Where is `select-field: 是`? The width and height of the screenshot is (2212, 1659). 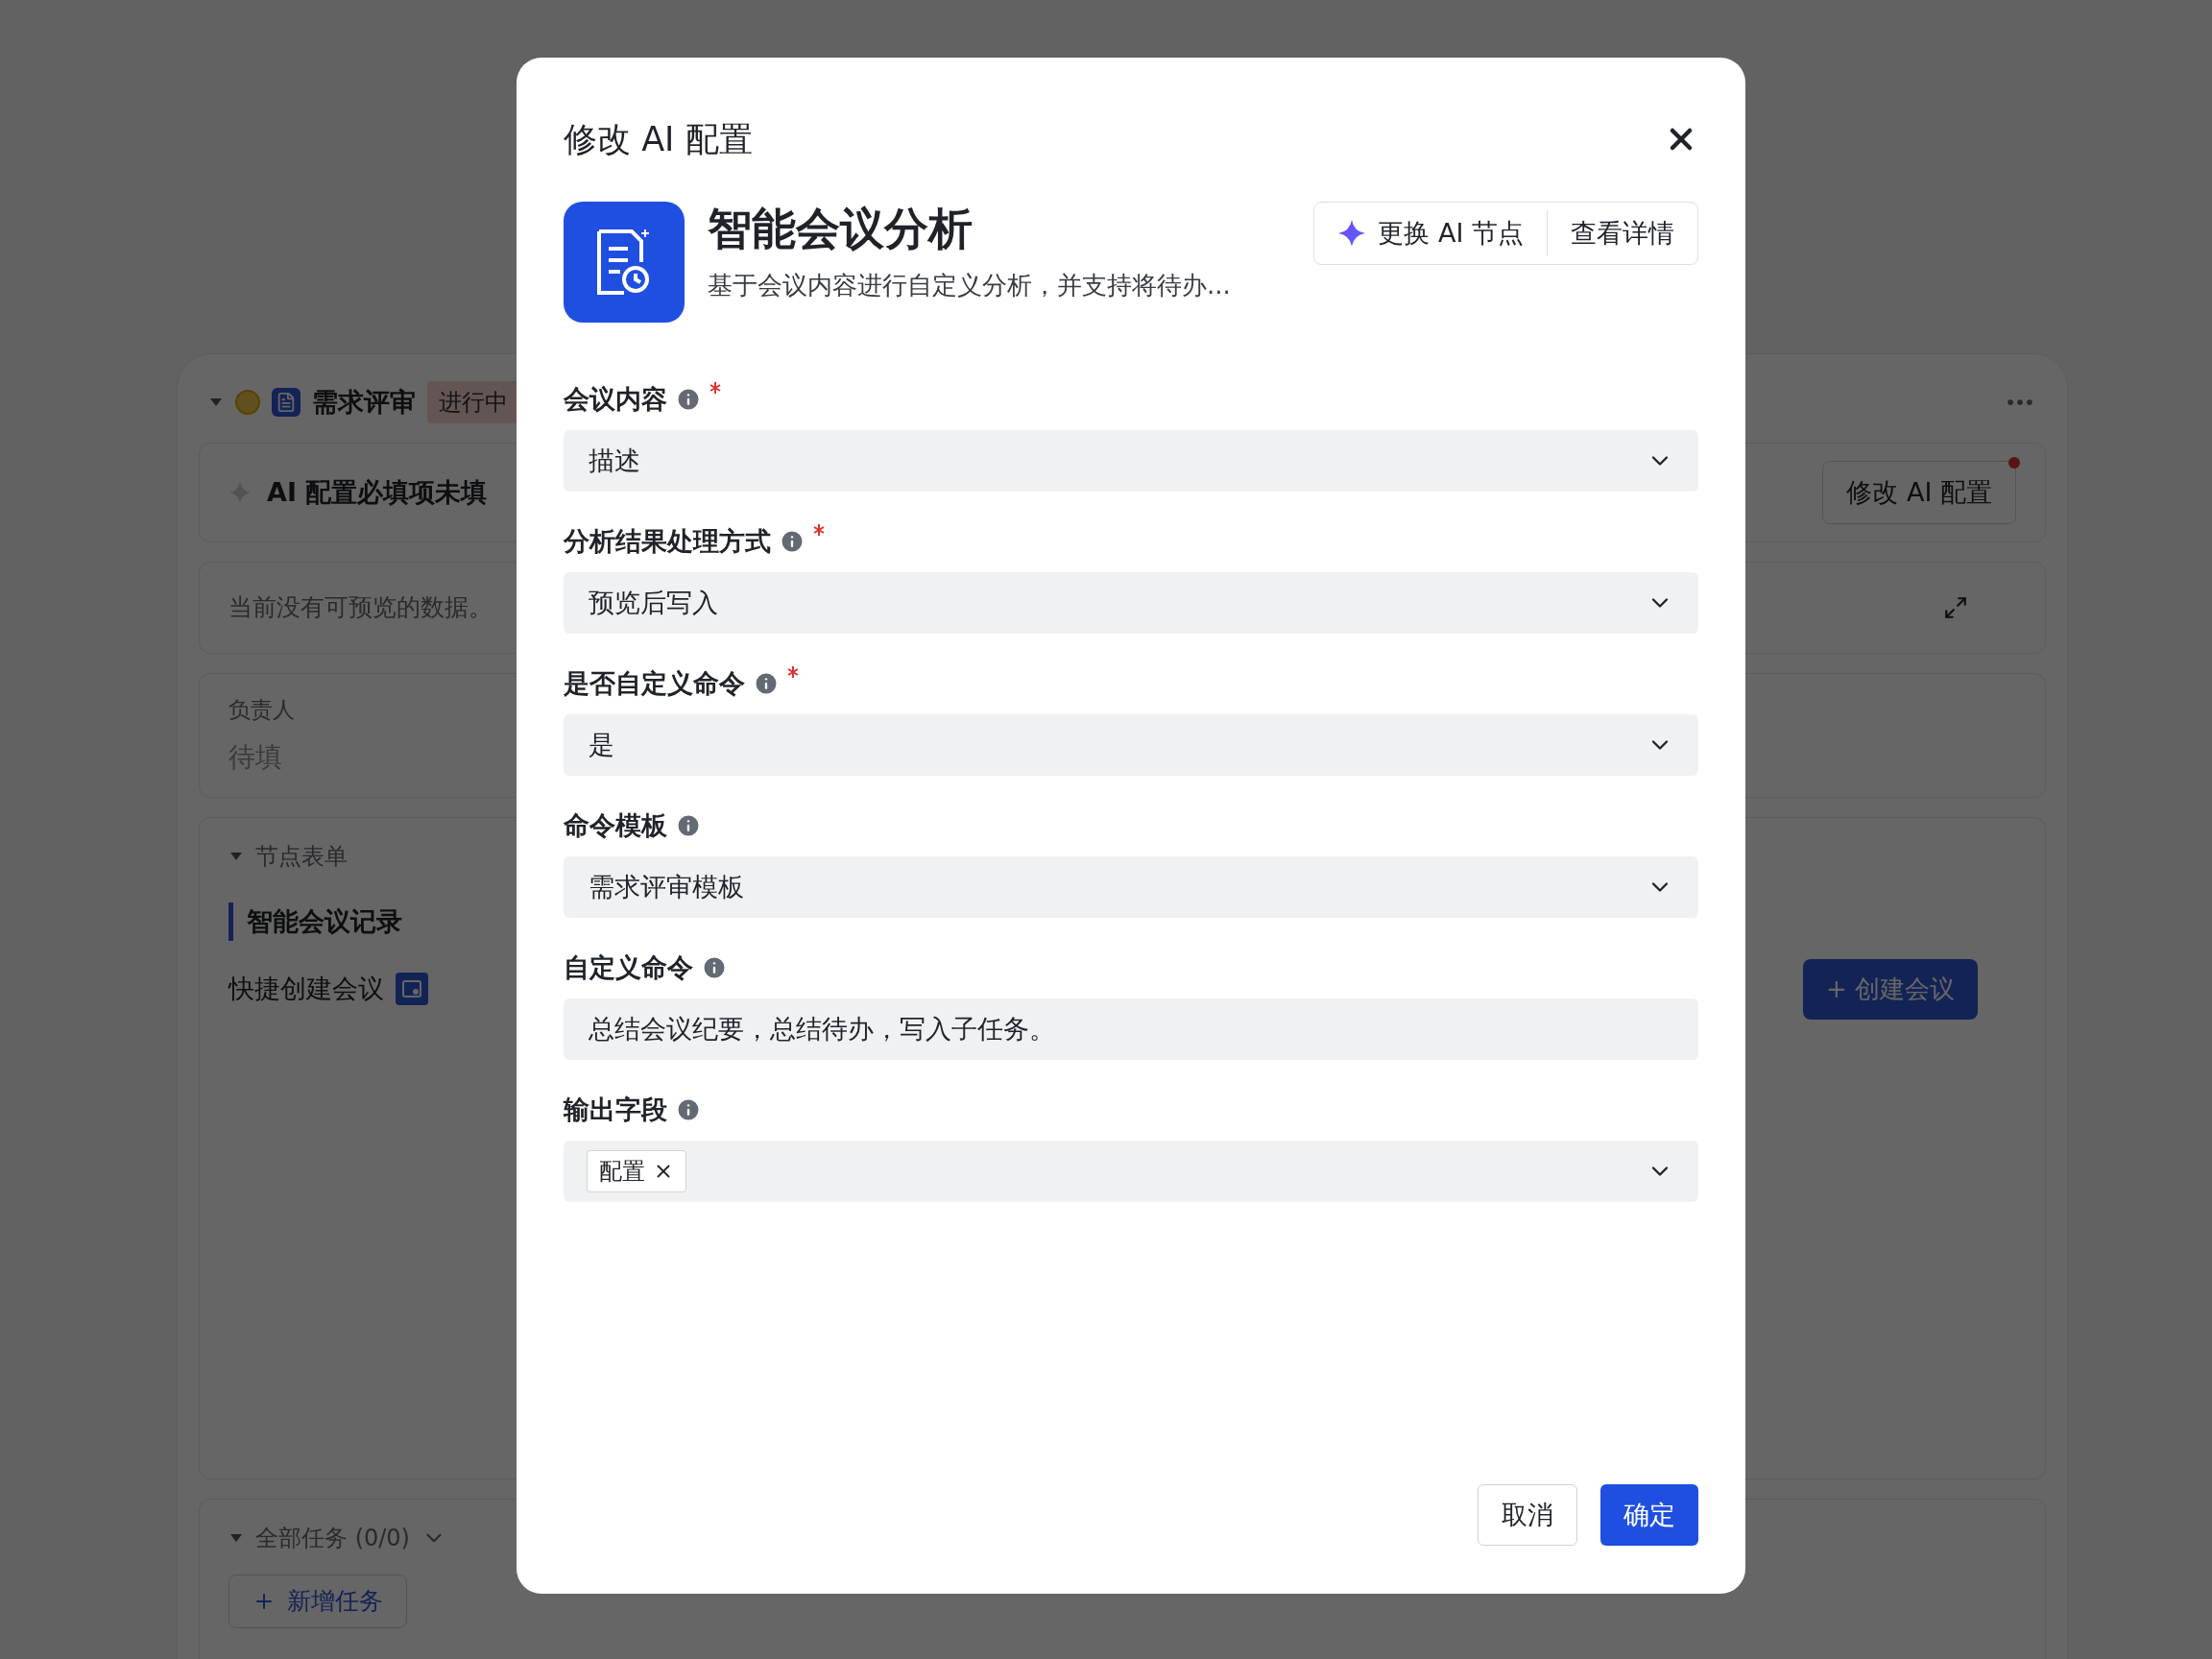
select-field: 是 is located at coordinates (1131, 745).